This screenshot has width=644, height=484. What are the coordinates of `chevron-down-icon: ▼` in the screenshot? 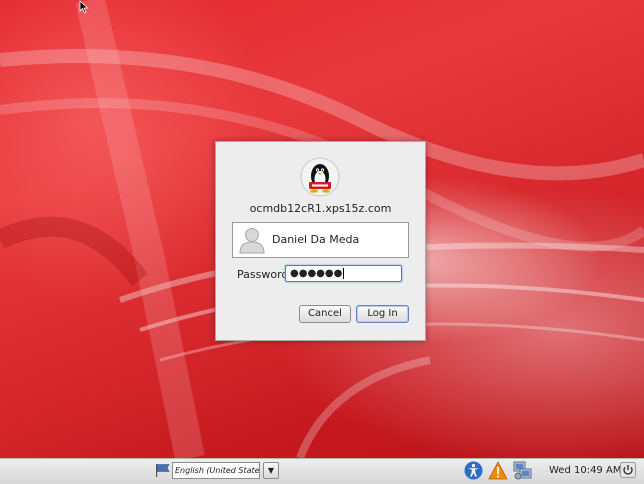 It's located at (271, 470).